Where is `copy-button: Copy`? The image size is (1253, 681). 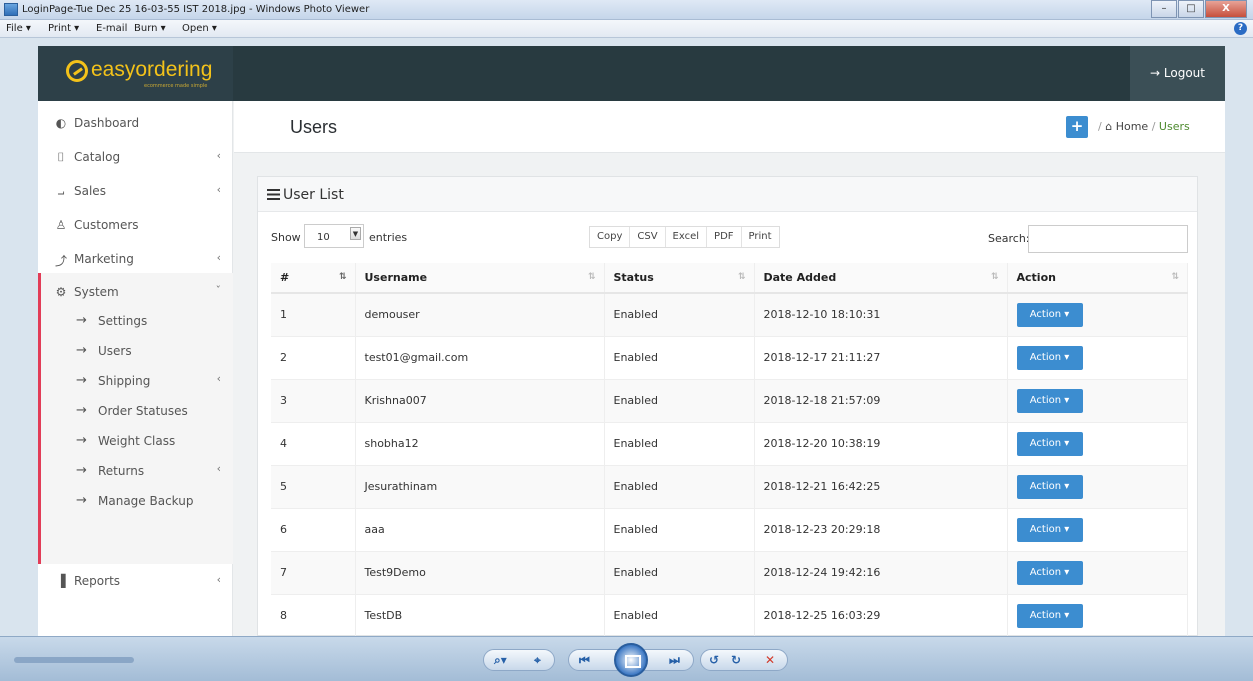 copy-button: Copy is located at coordinates (610, 237).